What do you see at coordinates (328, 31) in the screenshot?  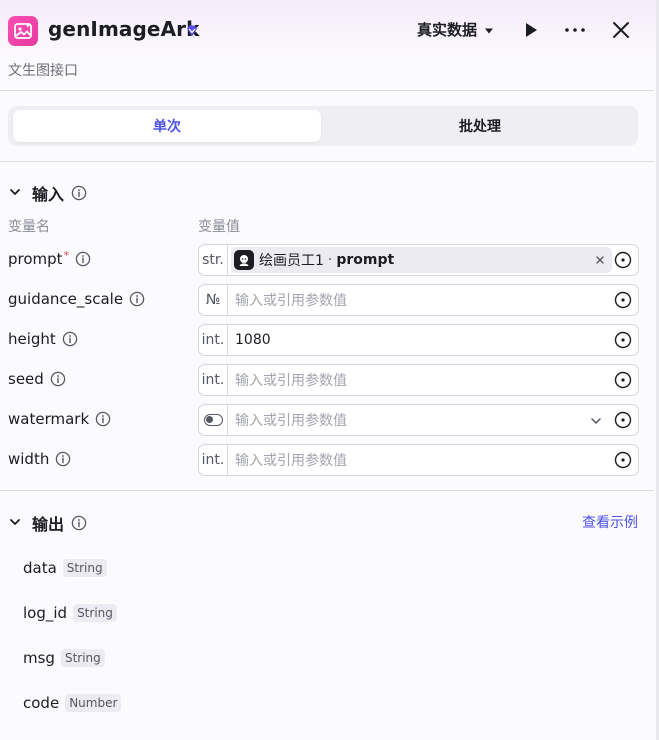 I see `panel-header: genImageArk 真实数据` at bounding box center [328, 31].